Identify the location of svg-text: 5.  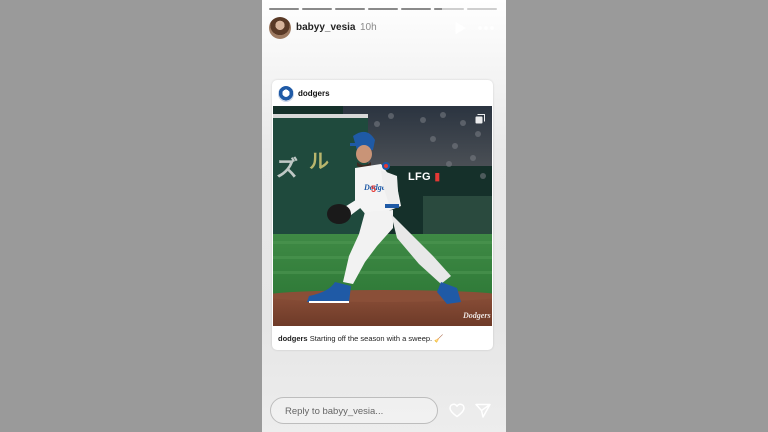
(373, 189).